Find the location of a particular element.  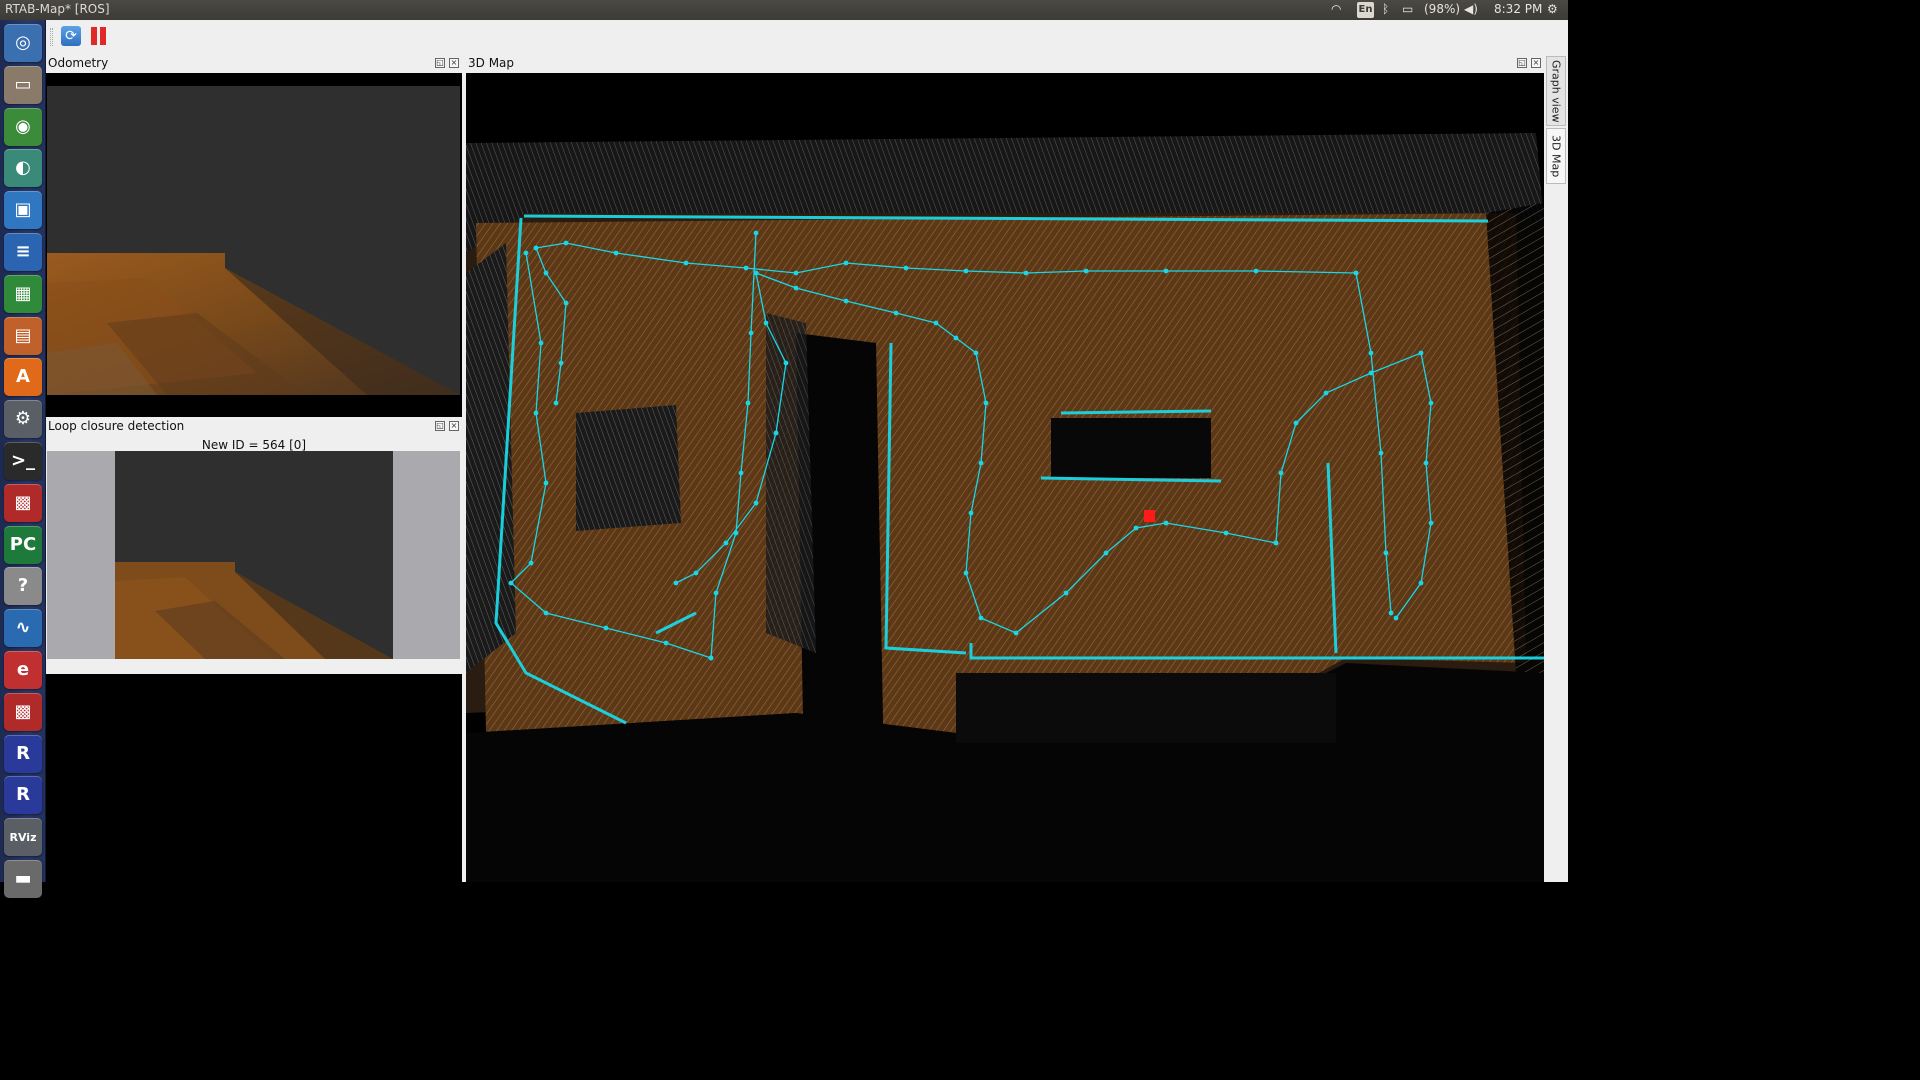

launcher-rtabmap-2-icon: ▩ is located at coordinates (23, 711).